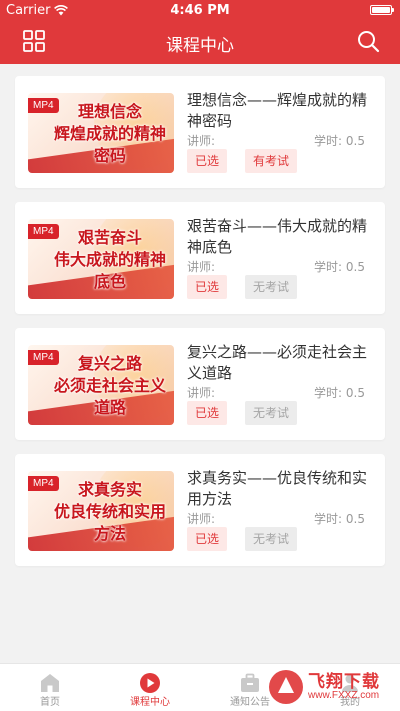 Image resolution: width=400 pixels, height=711 pixels. I want to click on site-watermark: 飞翔下载 www.FXXZ.com, so click(331, 687).